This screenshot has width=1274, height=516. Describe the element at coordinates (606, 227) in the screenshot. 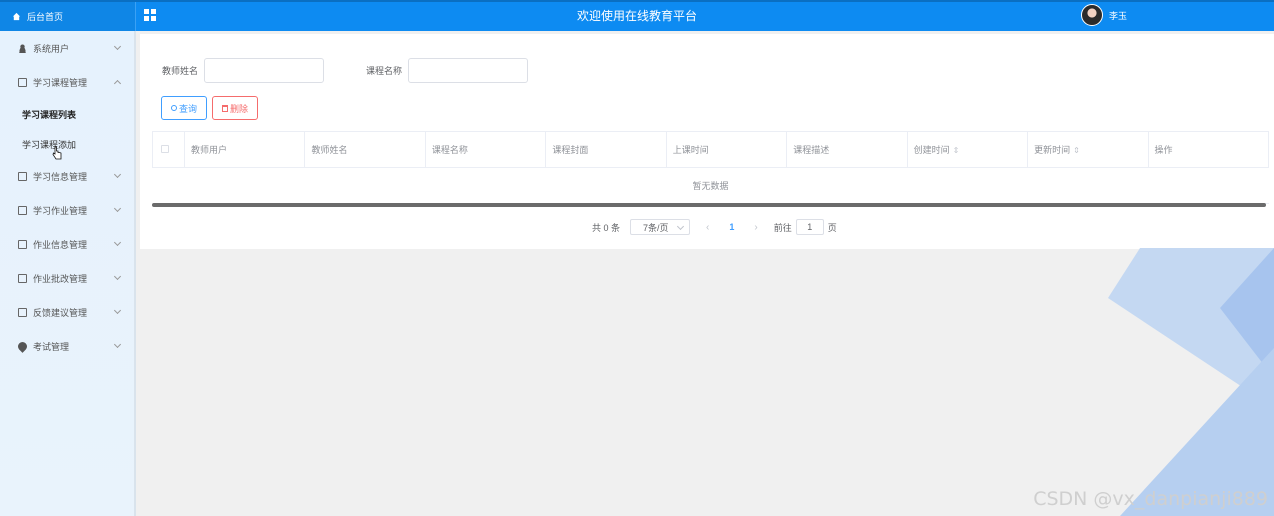

I see `total-count: 共 0 条` at that location.